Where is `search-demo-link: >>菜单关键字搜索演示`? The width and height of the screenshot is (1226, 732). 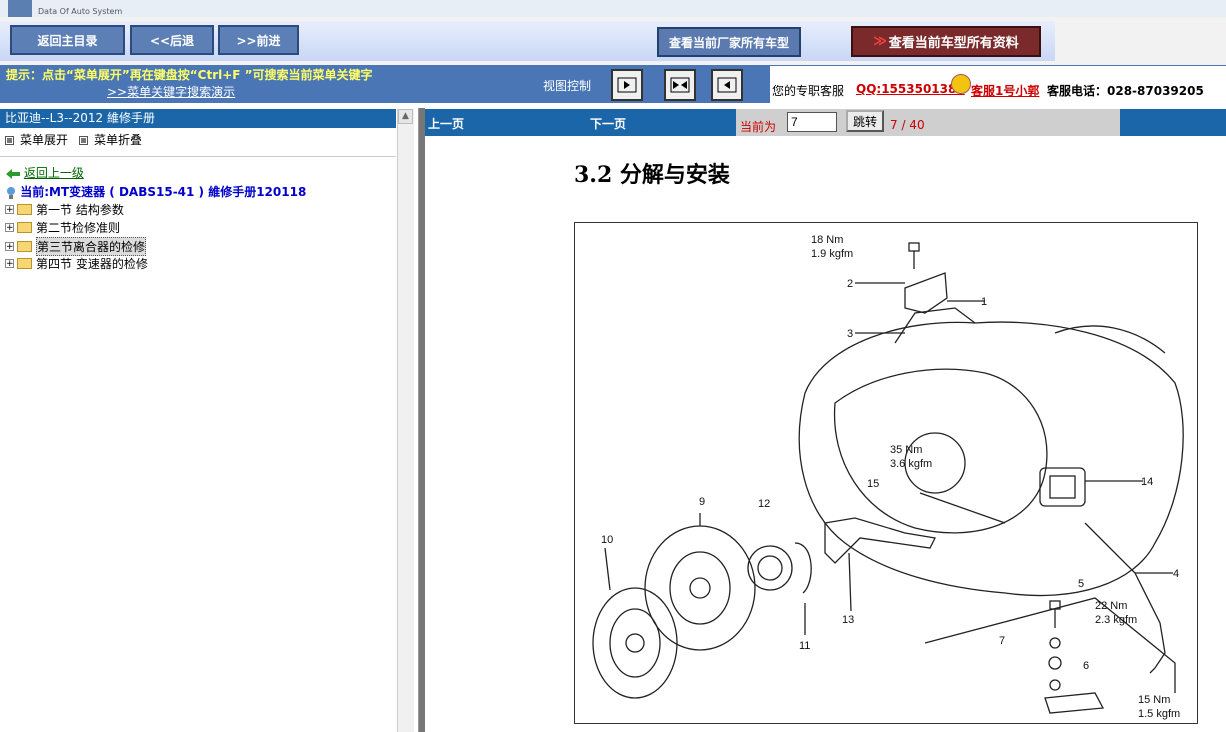 search-demo-link: >>菜单关键字搜索演示 is located at coordinates (171, 91).